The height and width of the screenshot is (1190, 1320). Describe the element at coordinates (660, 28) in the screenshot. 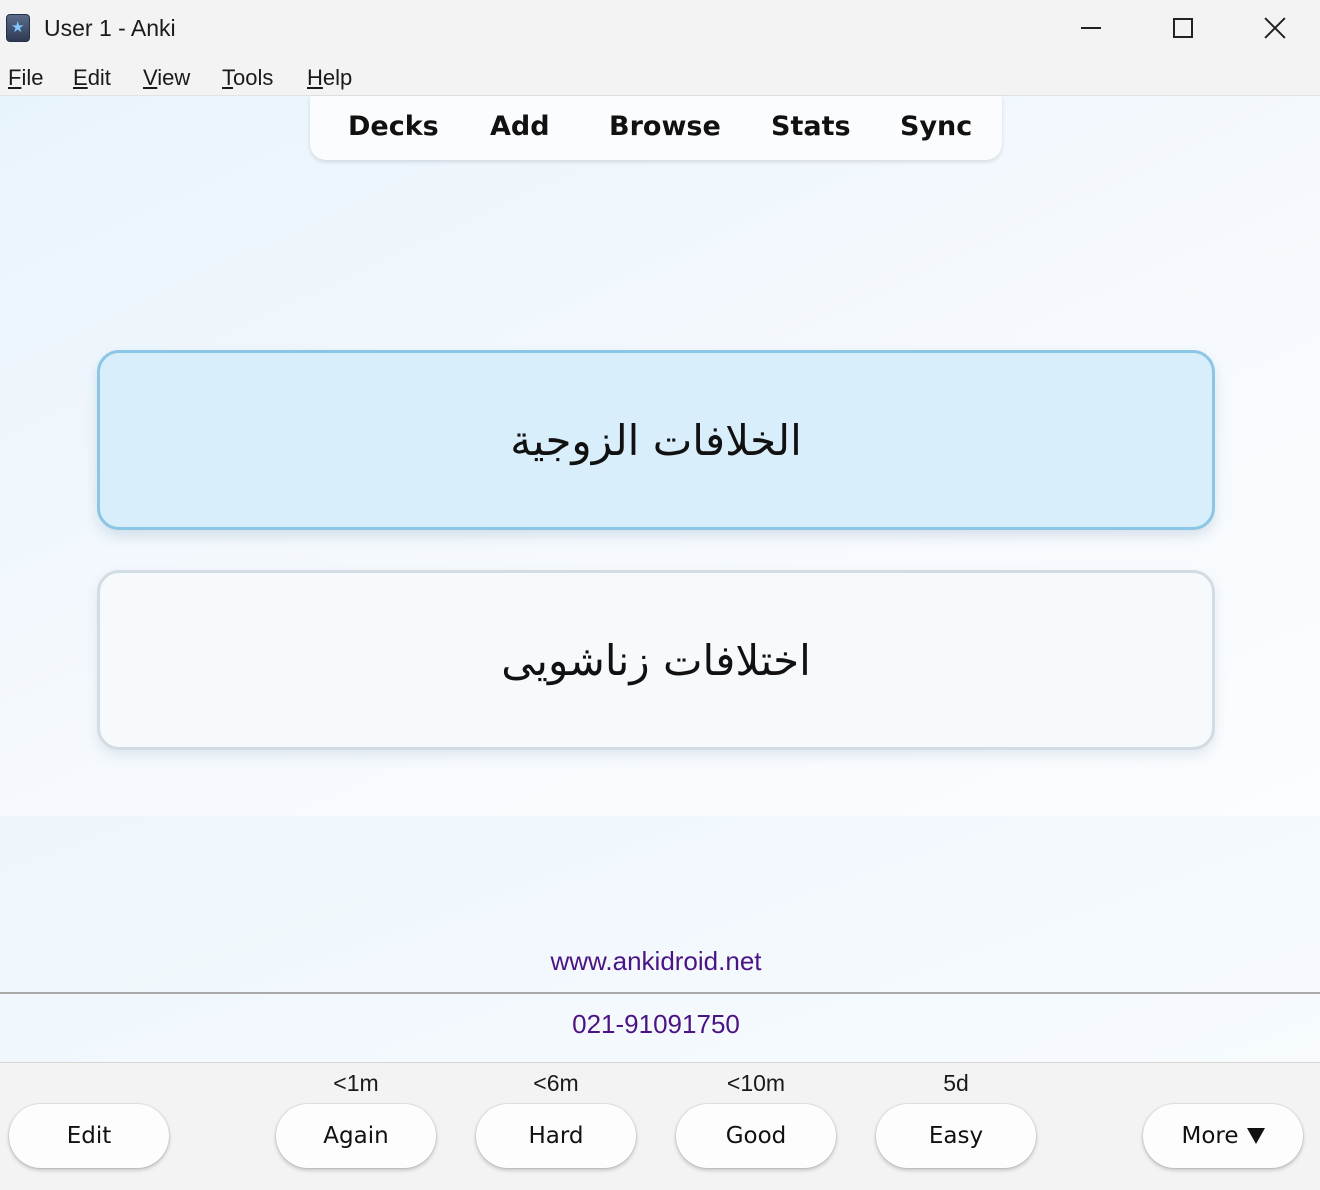

I see `title-bar: User 1 - Anki` at that location.